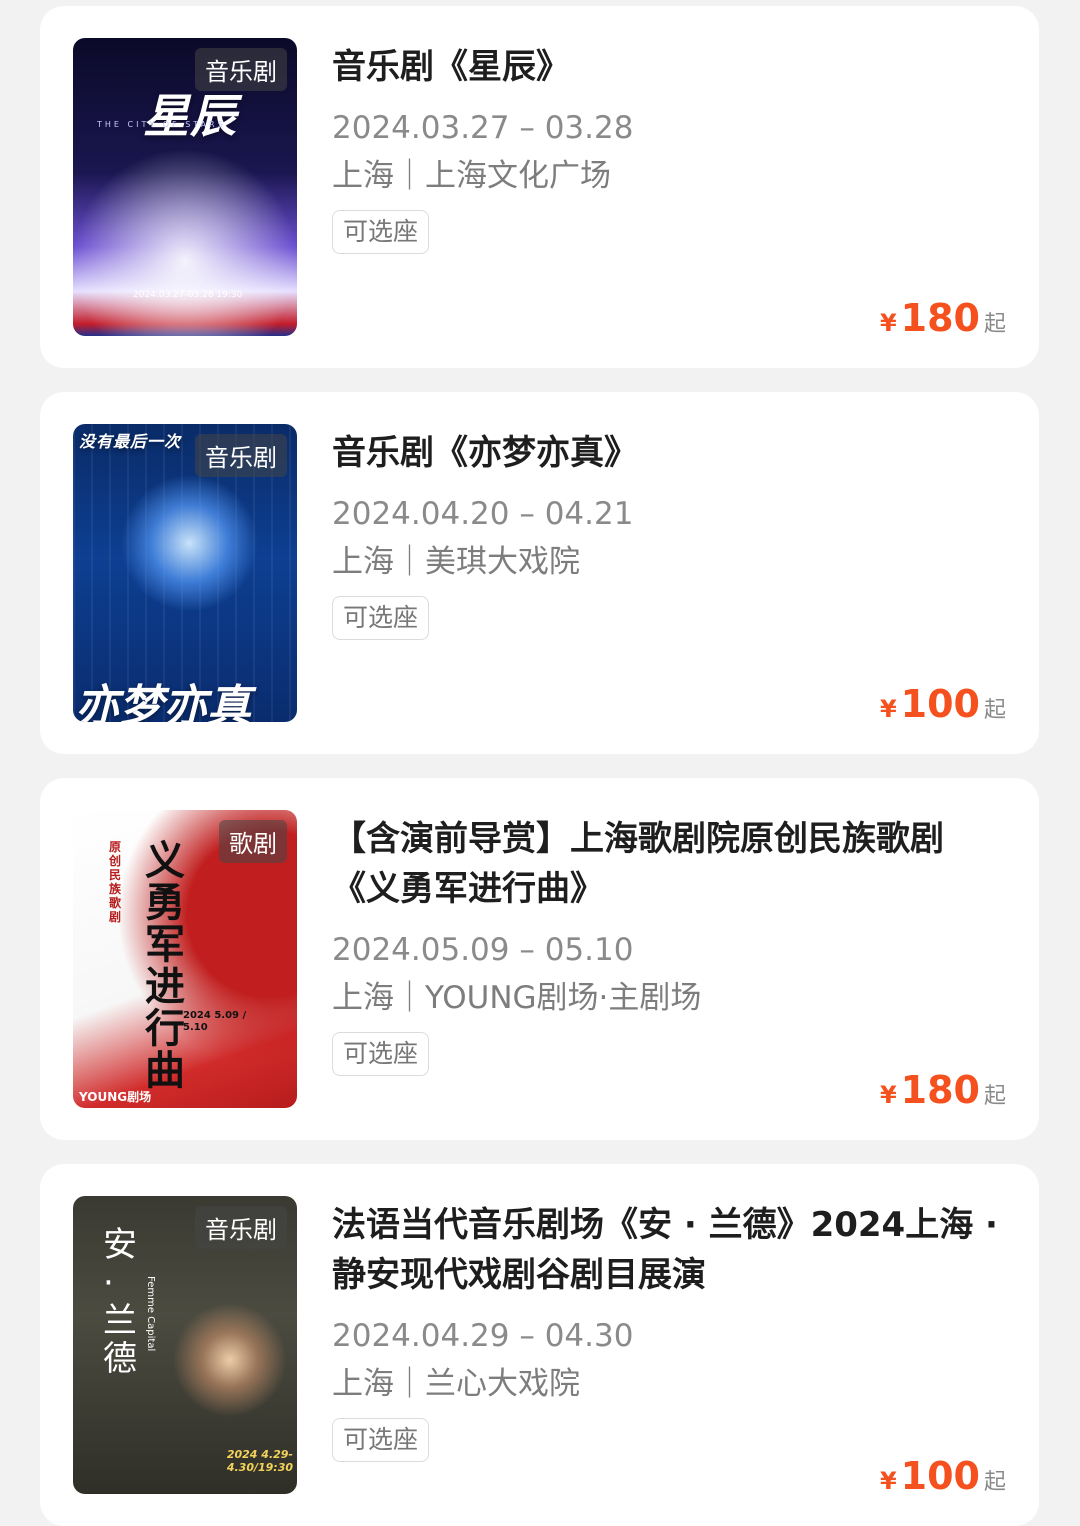 This screenshot has width=1080, height=1526. What do you see at coordinates (185, 573) in the screenshot?
I see `event-poster: 没有最后一次 亦梦亦真 音乐剧` at bounding box center [185, 573].